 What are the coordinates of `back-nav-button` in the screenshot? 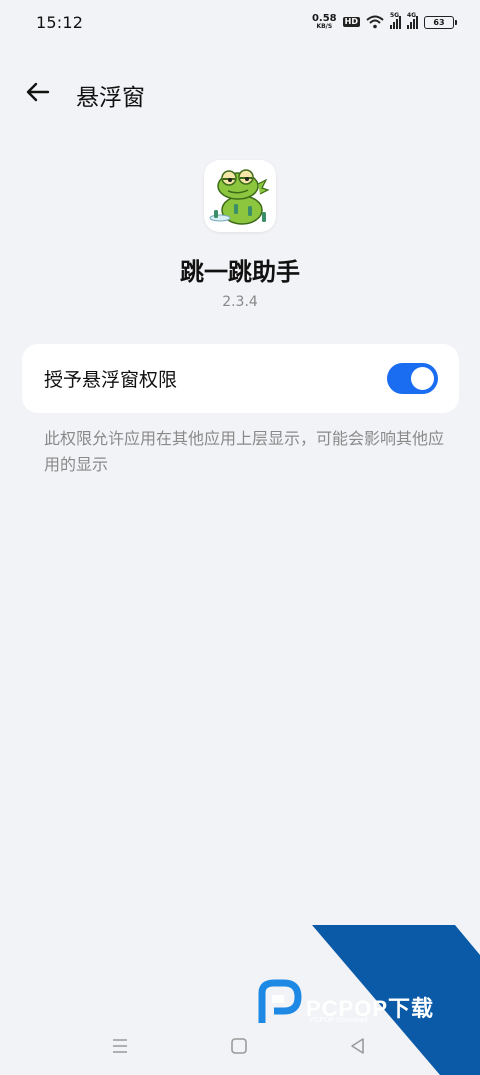 It's located at (358, 1046).